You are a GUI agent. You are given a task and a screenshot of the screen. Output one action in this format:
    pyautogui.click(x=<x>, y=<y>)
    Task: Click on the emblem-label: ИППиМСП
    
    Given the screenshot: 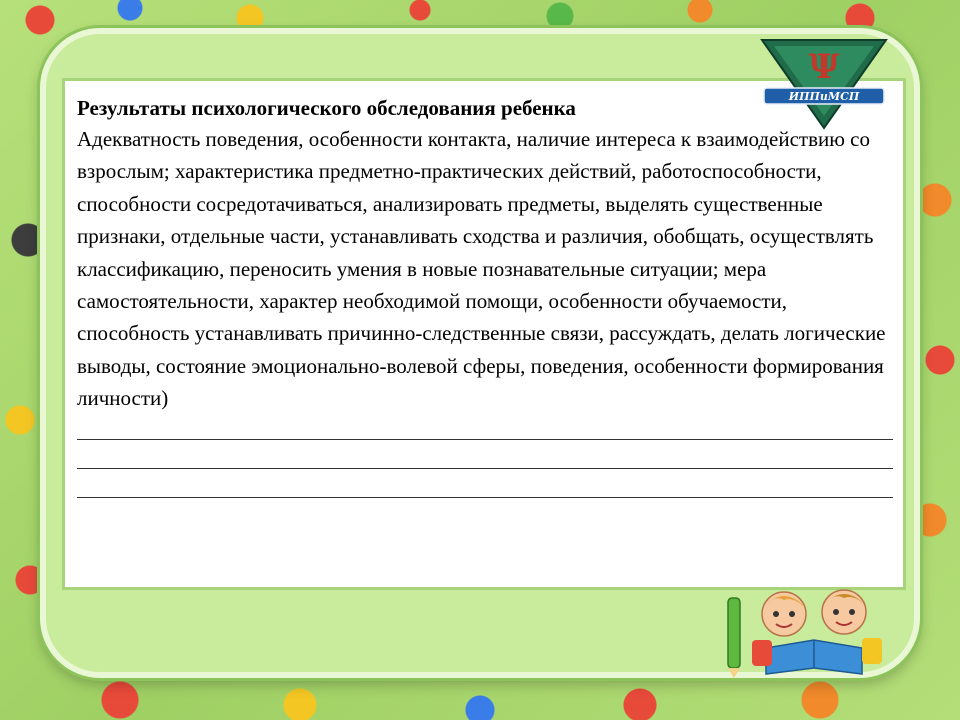 What is the action you would take?
    pyautogui.click(x=824, y=96)
    